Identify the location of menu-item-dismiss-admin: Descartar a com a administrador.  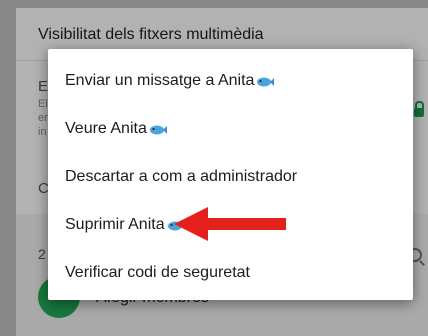
(230, 177).